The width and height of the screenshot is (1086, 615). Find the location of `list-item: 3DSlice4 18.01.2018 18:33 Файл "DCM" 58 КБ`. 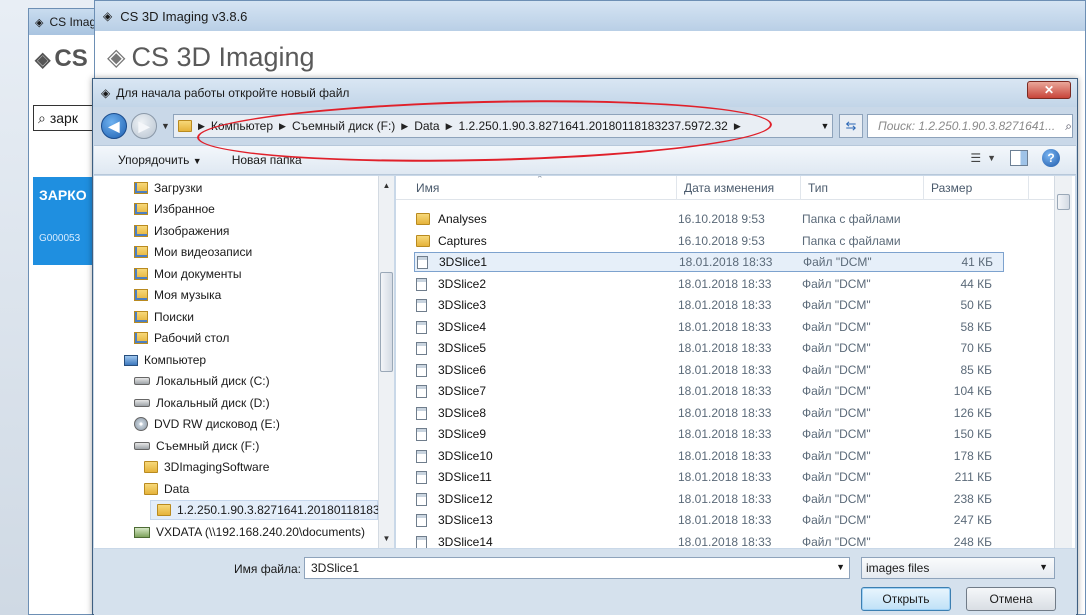

list-item: 3DSlice4 18.01.2018 18:33 Файл "DCM" 58 КБ is located at coordinates (709, 327).